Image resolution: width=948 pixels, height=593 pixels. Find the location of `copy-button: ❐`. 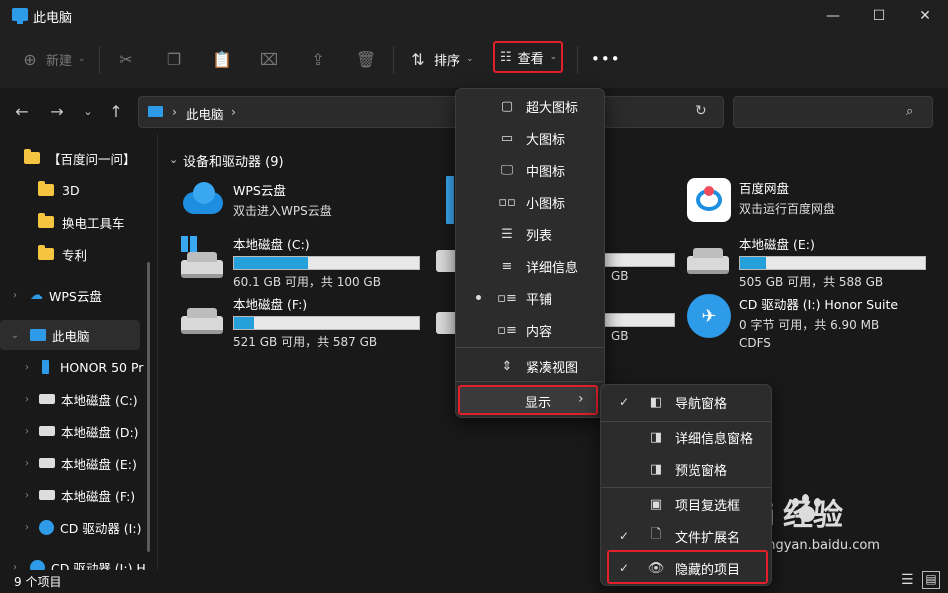

copy-button: ❐ is located at coordinates (174, 59).